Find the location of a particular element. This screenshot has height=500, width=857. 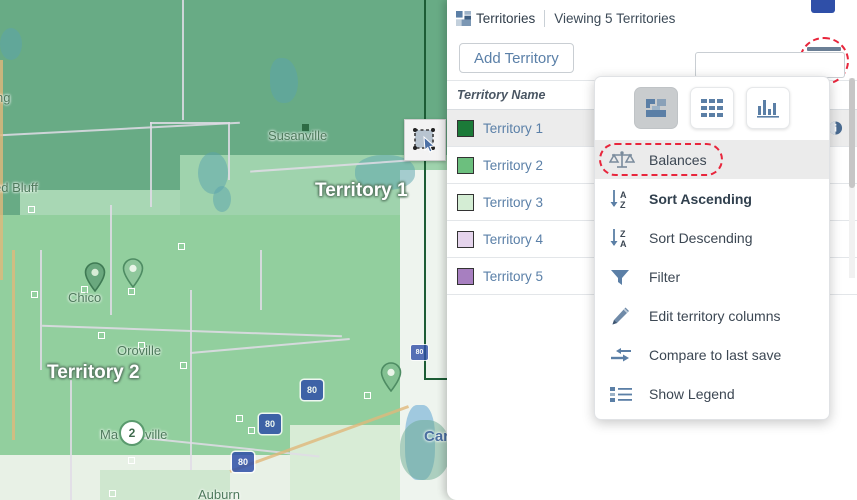

hamburger-bar is located at coordinates (824, 49).